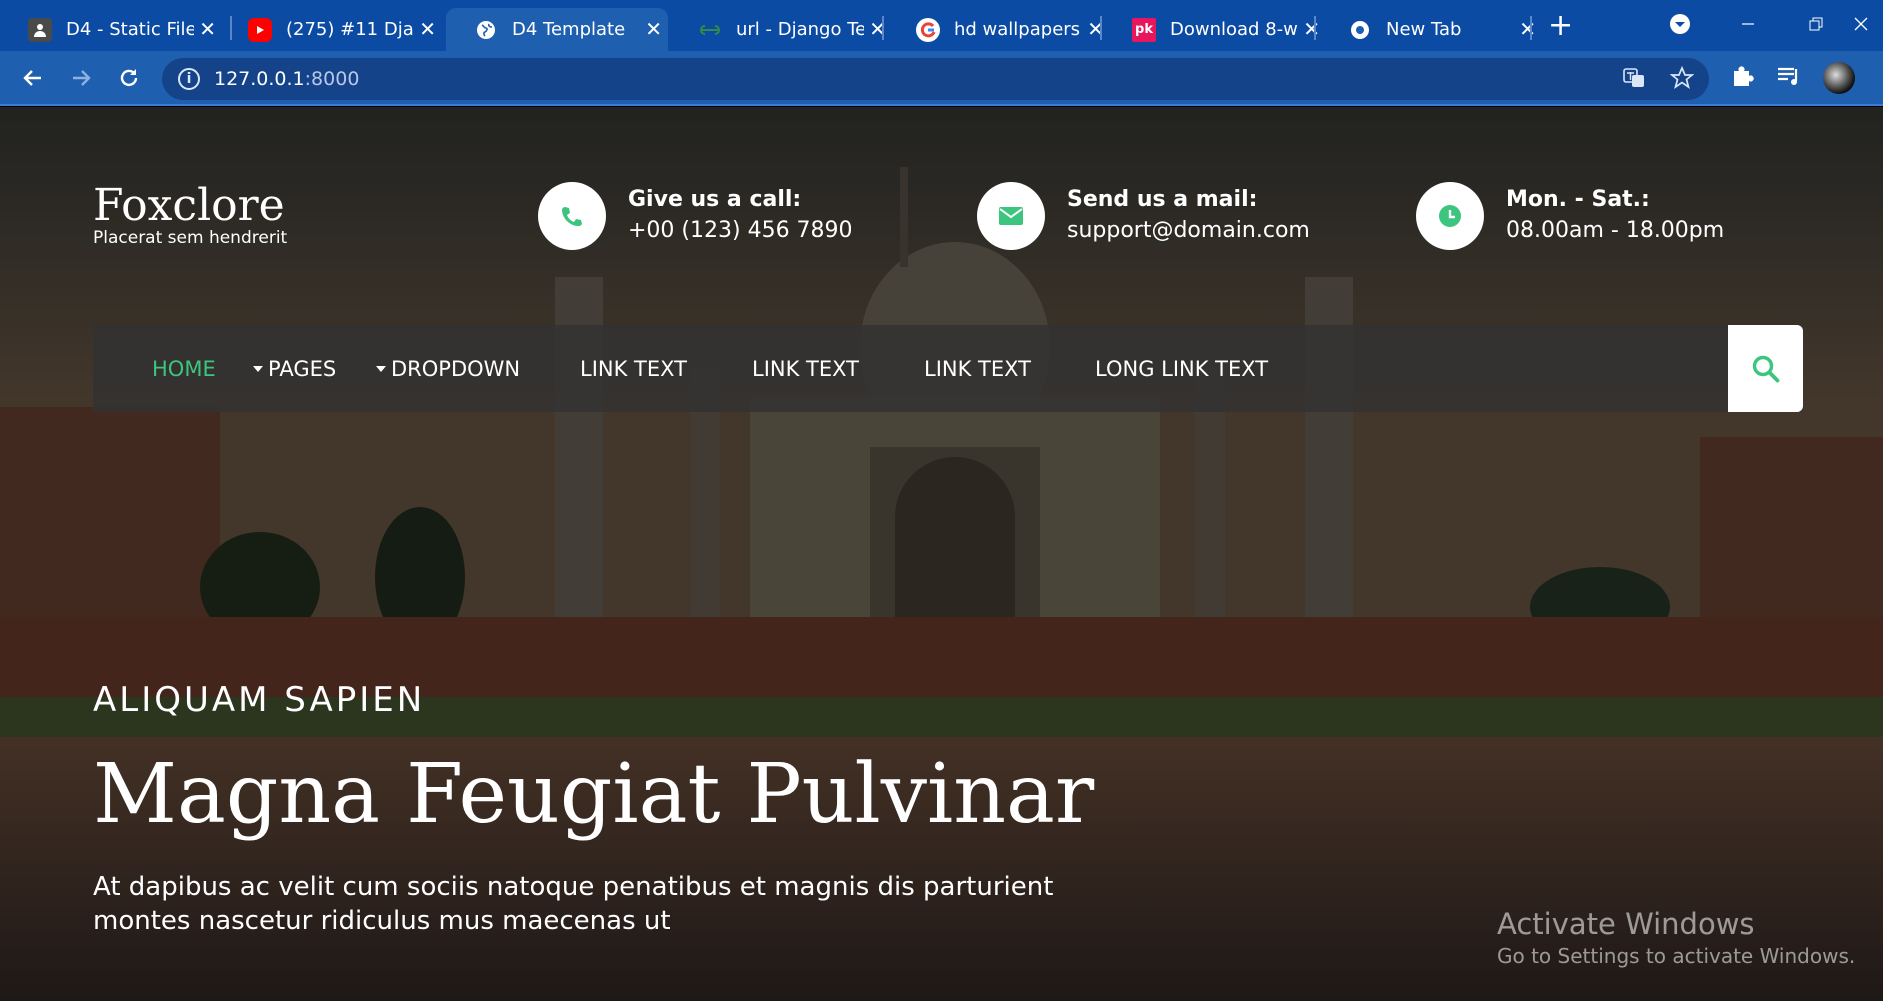  What do you see at coordinates (1450, 216) in the screenshot?
I see `clock-icon` at bounding box center [1450, 216].